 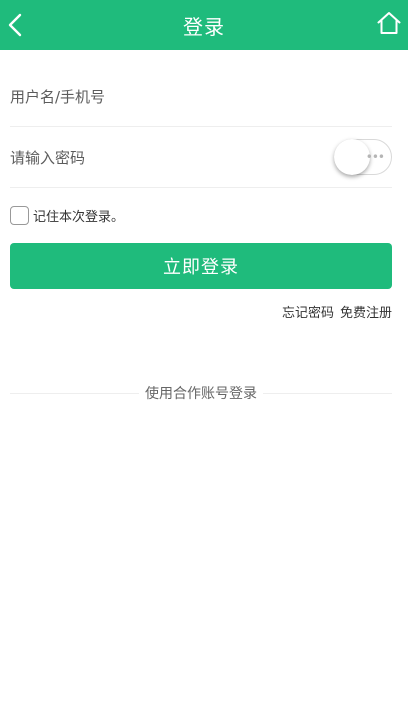 What do you see at coordinates (79, 217) in the screenshot?
I see `remember-label: 记住本次登录。` at bounding box center [79, 217].